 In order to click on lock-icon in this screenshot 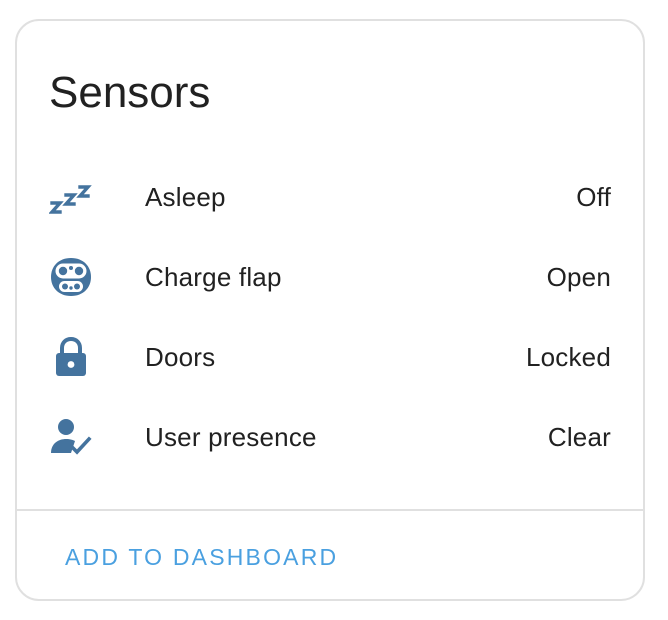, I will do `click(71, 357)`.